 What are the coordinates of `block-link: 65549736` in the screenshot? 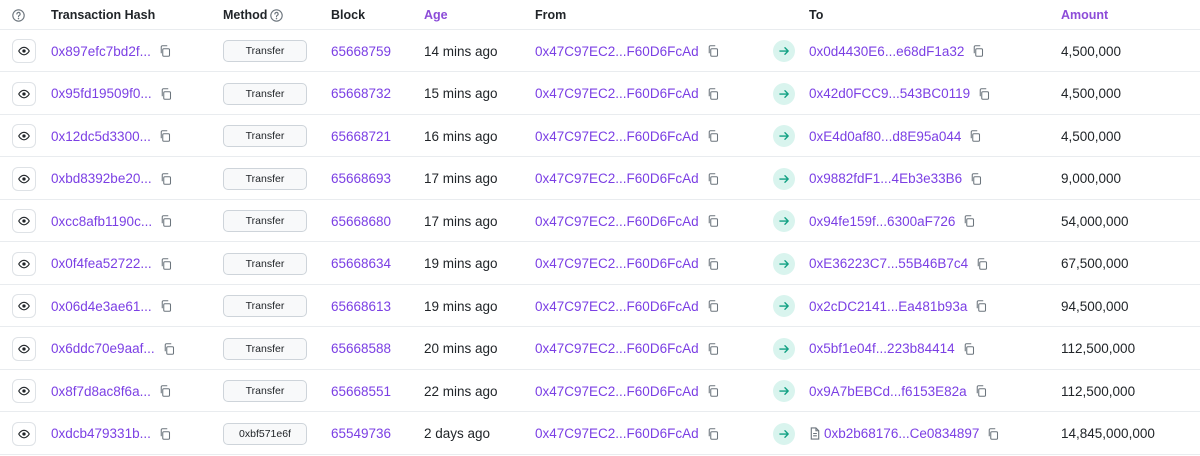 It's located at (361, 433).